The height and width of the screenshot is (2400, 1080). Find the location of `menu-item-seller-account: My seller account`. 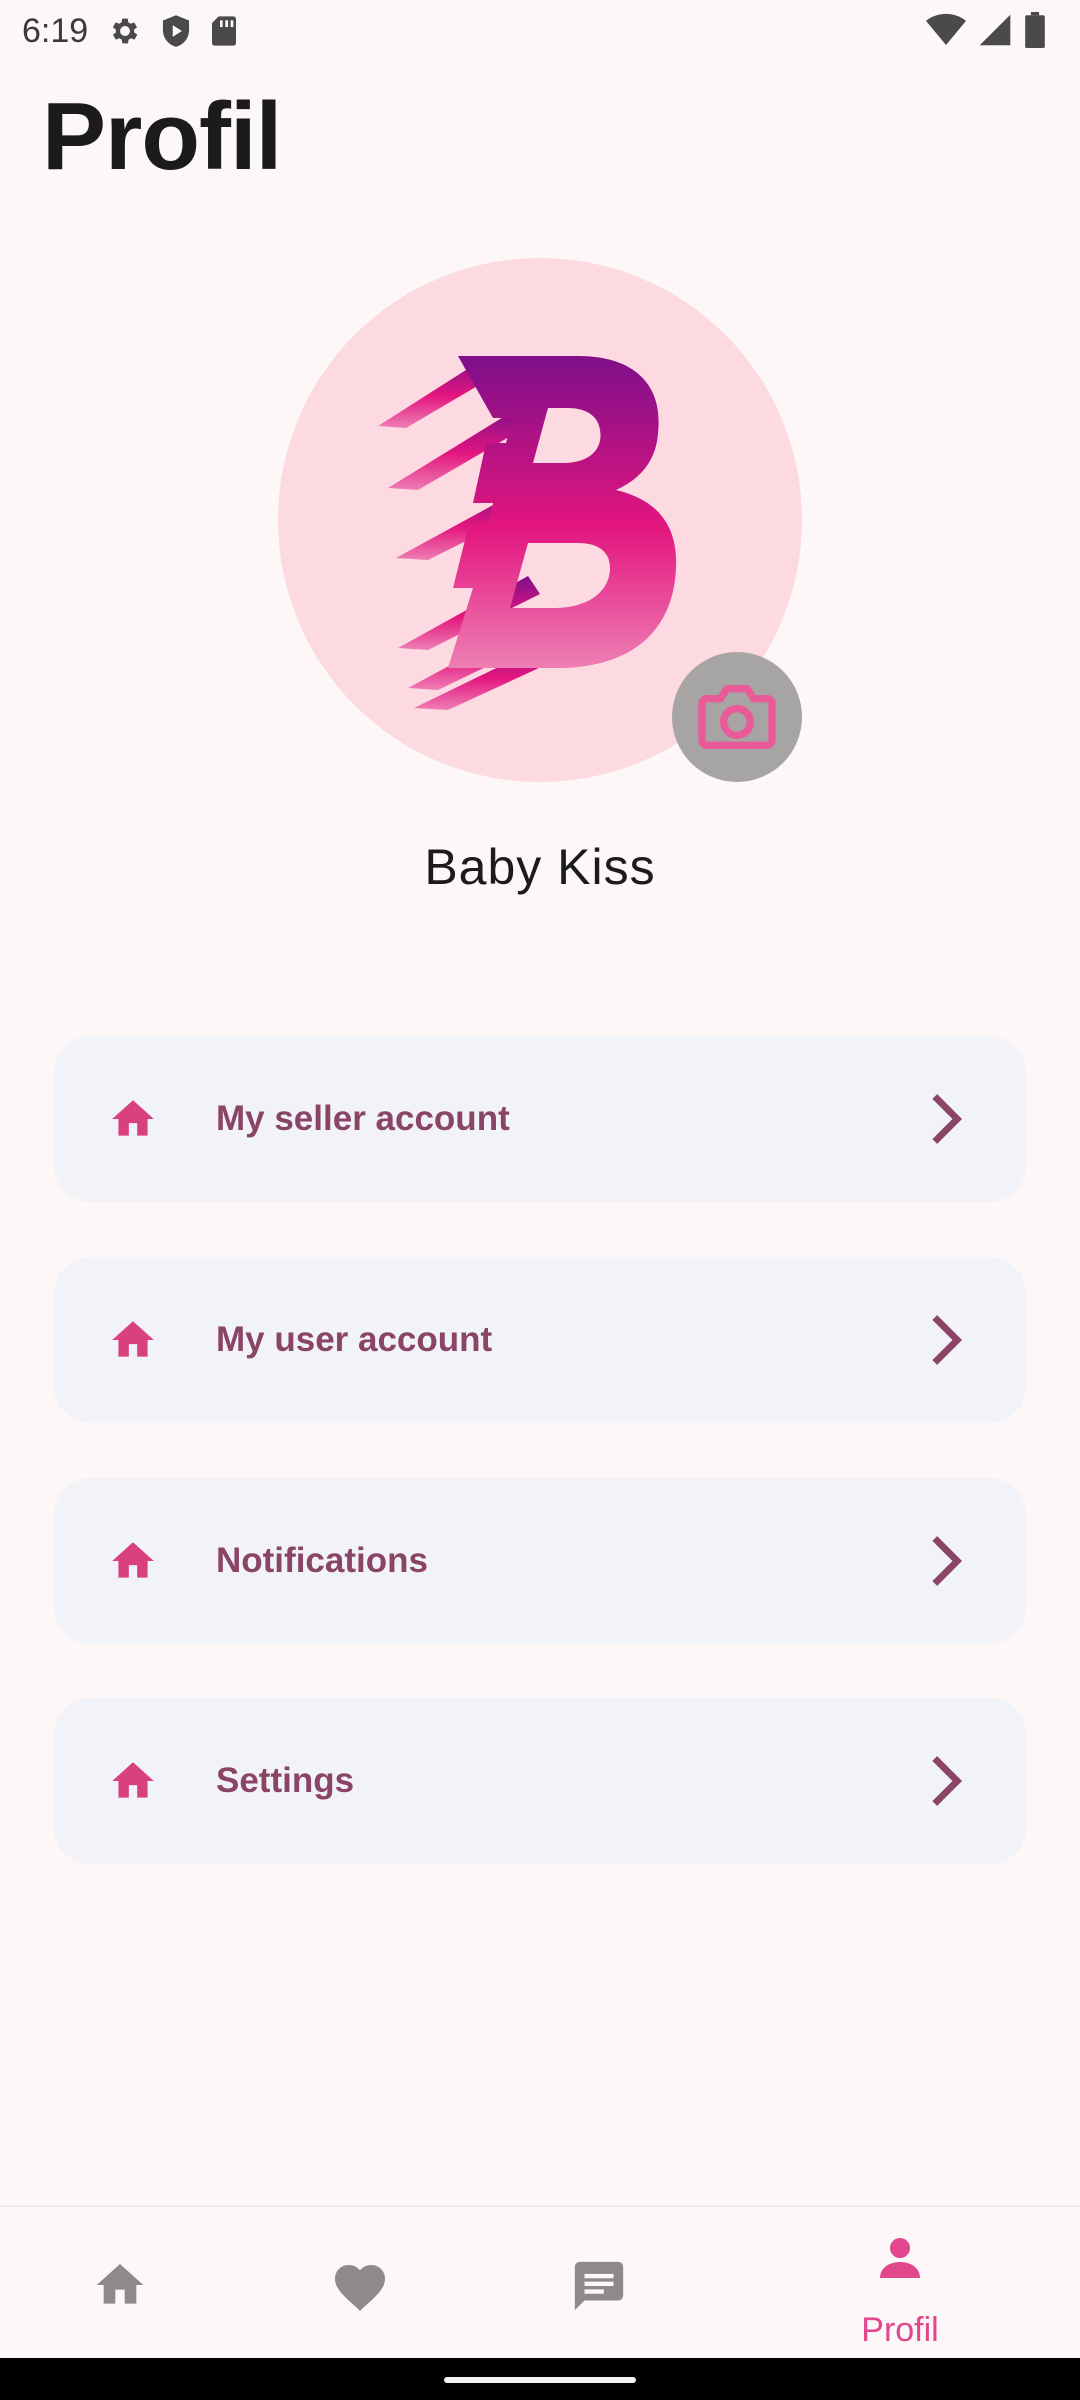

menu-item-seller-account: My seller account is located at coordinates (540, 1119).